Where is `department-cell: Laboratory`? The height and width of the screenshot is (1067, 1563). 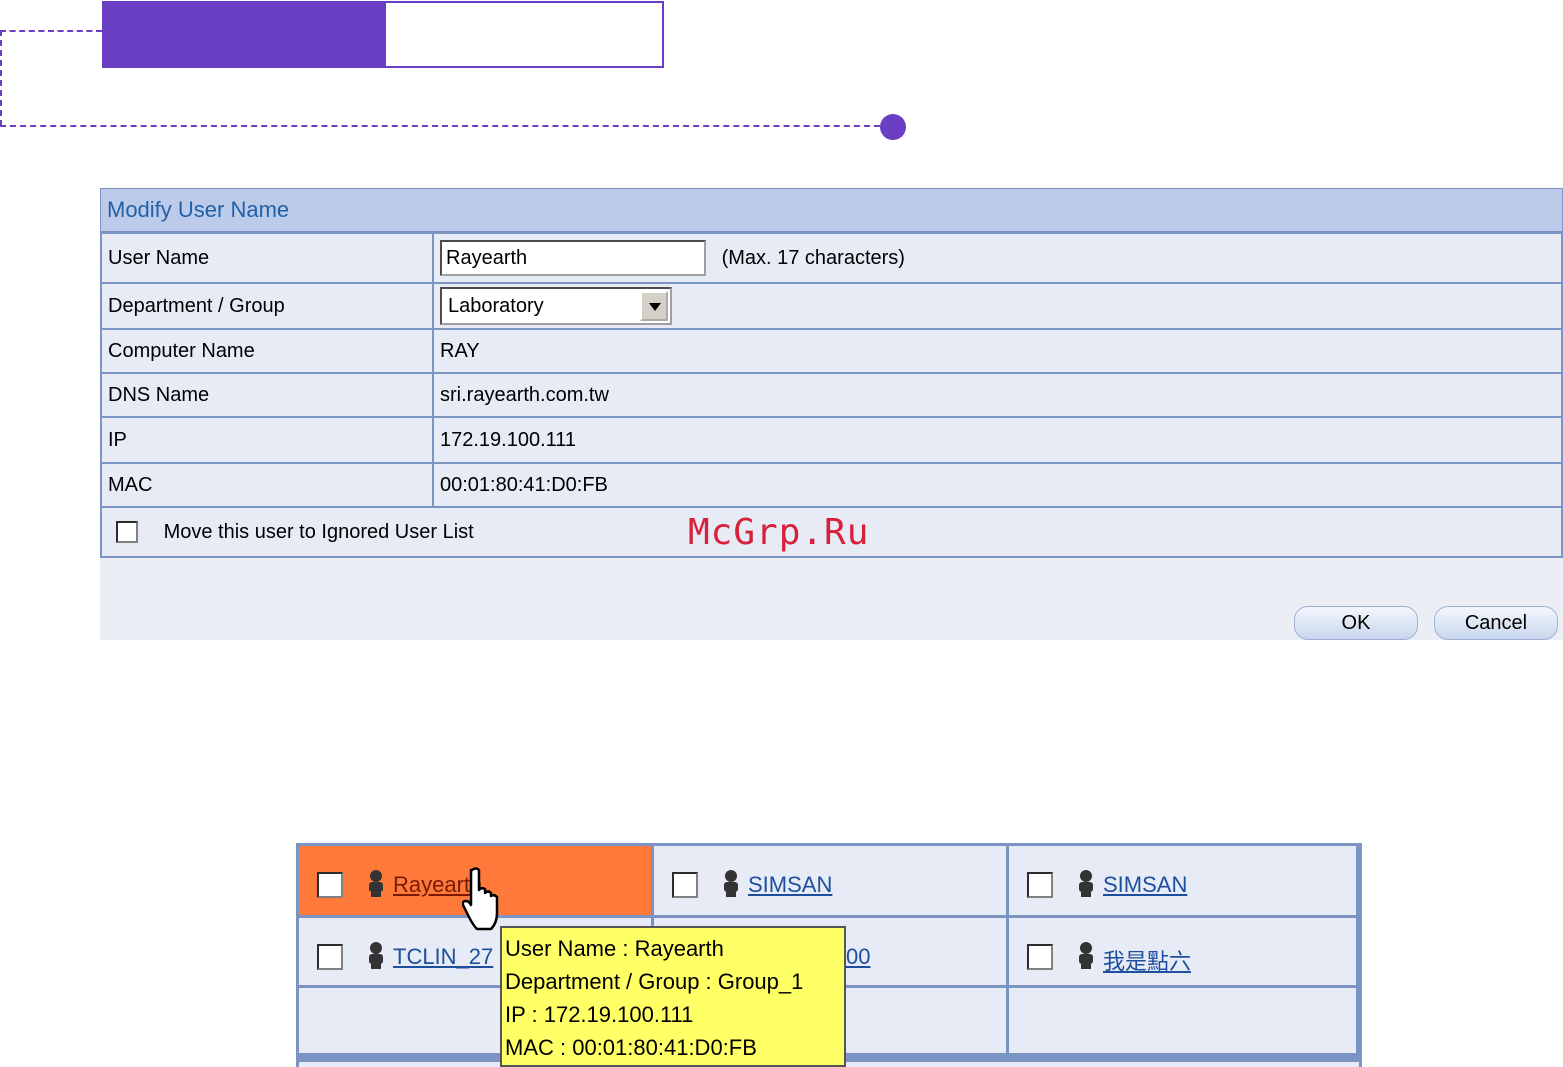 department-cell: Laboratory is located at coordinates (997, 306).